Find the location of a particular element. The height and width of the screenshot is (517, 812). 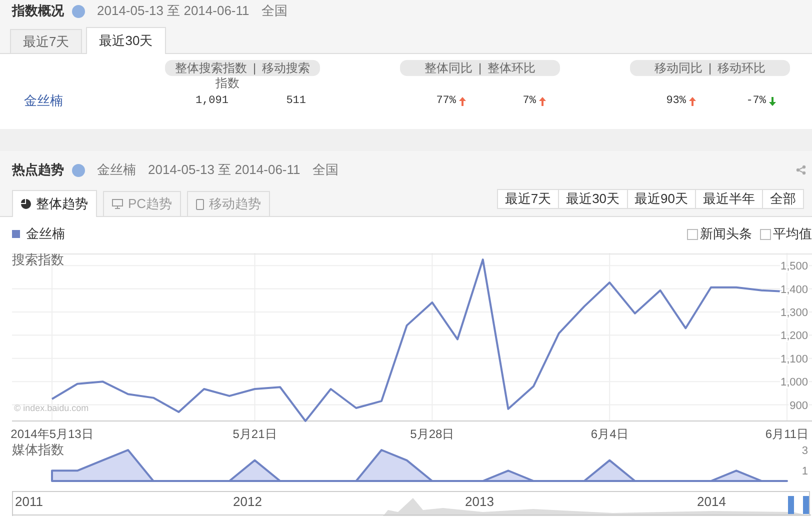

table-cell: 1,091 is located at coordinates (211, 101).